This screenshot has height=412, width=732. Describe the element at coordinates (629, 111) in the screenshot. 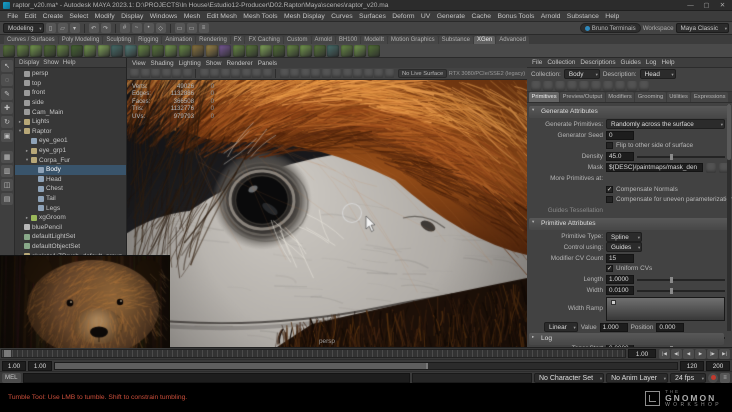

I see `section-generate-attributes: Generate Attributes` at that location.